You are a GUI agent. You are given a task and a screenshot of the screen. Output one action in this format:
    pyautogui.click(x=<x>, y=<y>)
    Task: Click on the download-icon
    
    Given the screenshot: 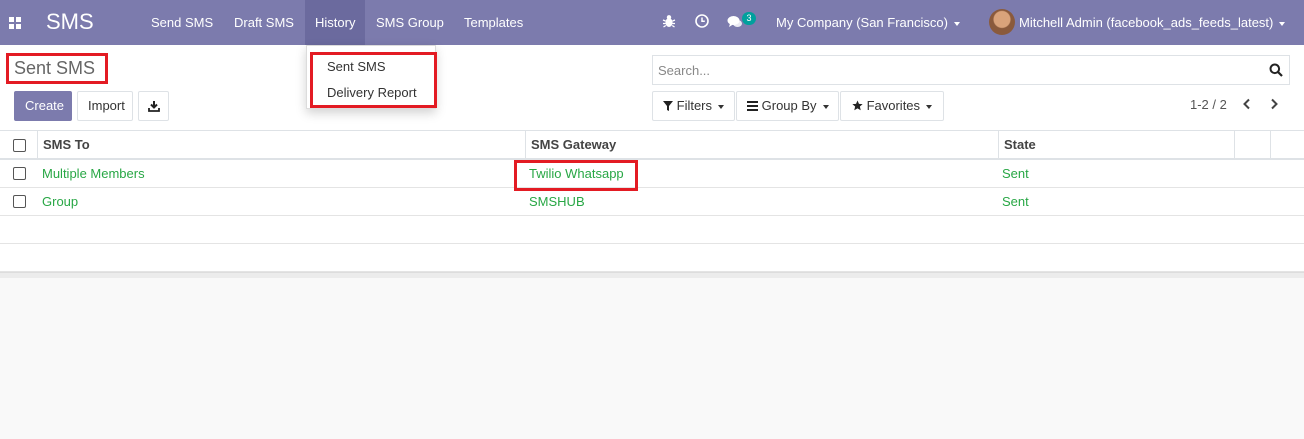 What is the action you would take?
    pyautogui.click(x=153, y=106)
    